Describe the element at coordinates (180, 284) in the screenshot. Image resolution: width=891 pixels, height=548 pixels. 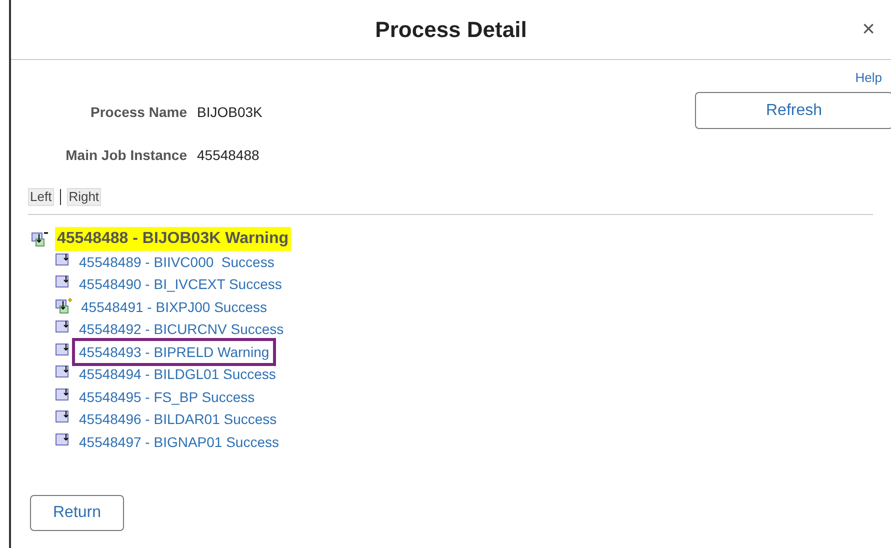
I see `tree-item: 45548490 - BI_IVCEXT Success` at that location.